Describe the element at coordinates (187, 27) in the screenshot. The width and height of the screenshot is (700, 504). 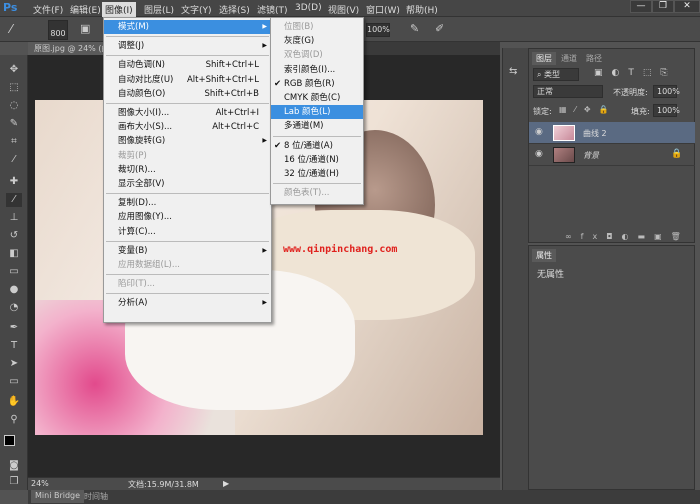
I see `image_menu-item: 模式(M) ▶` at that location.